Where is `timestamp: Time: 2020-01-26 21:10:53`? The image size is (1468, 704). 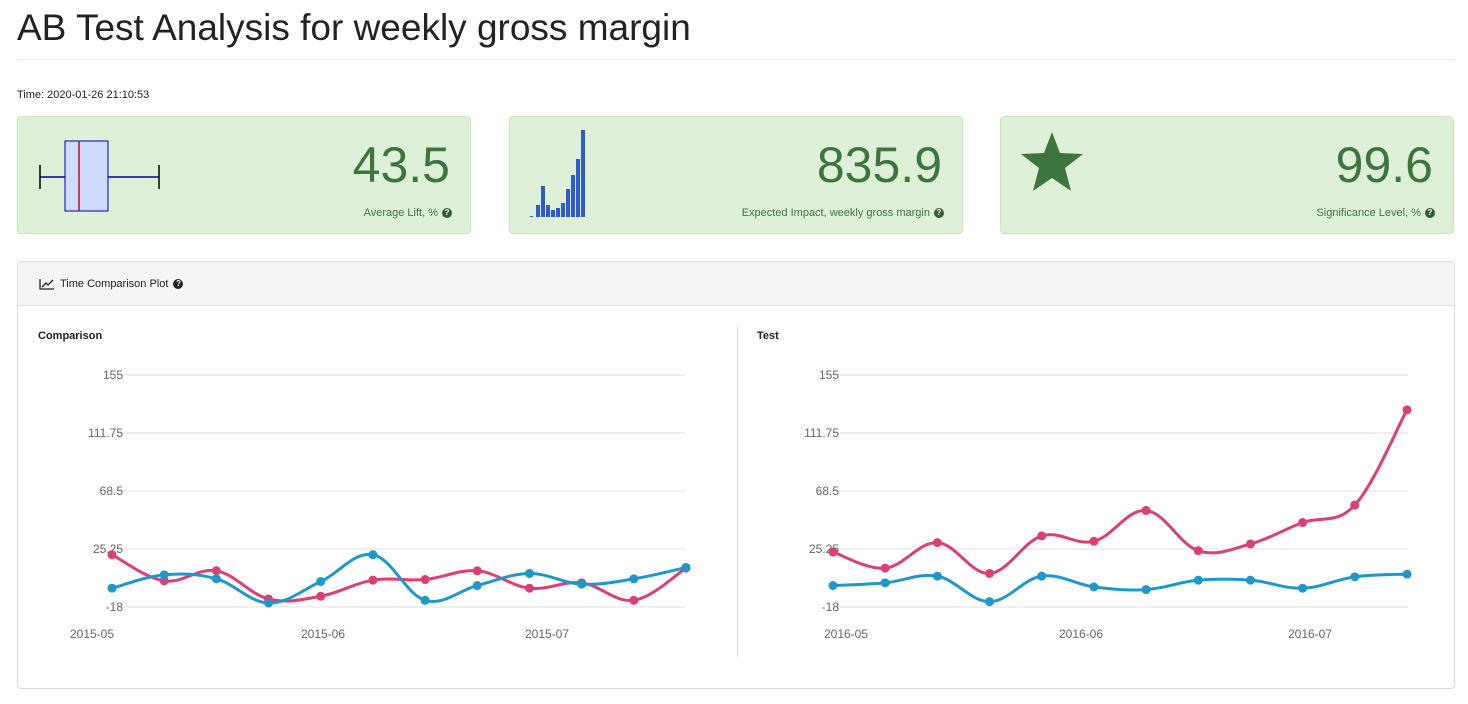
timestamp: Time: 2020-01-26 21:10:53 is located at coordinates (83, 95).